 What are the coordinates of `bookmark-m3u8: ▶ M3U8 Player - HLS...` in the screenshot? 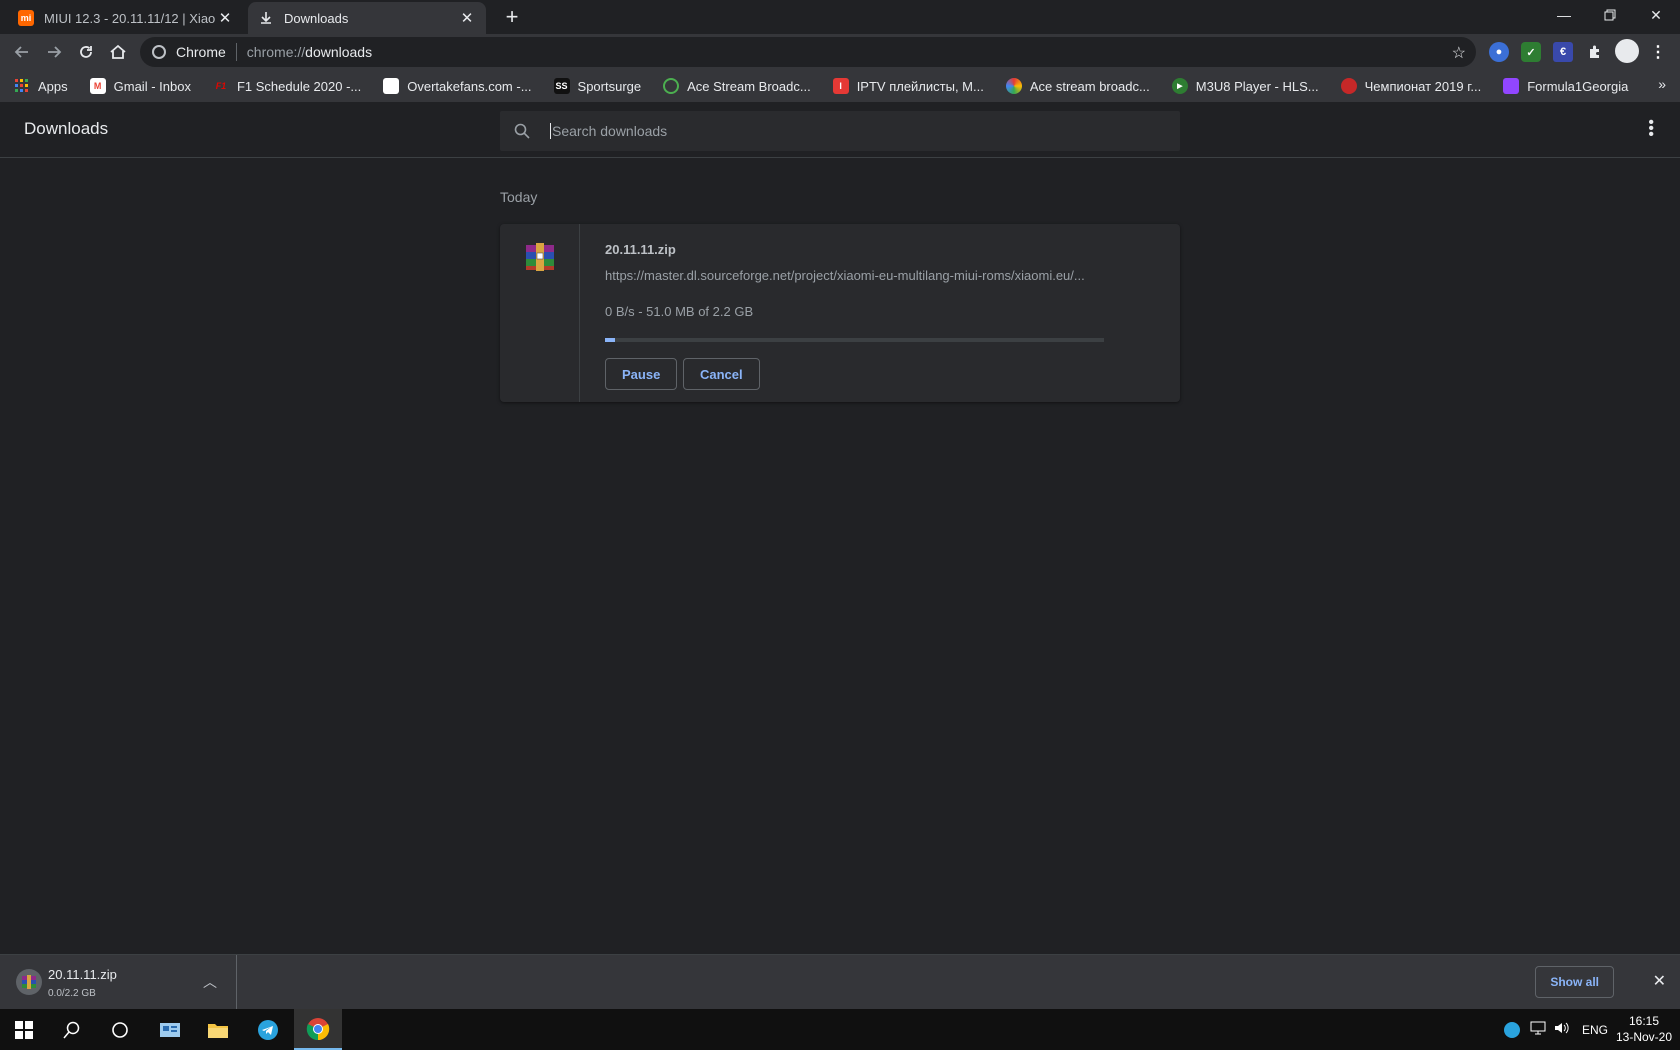 It's located at (1245, 86).